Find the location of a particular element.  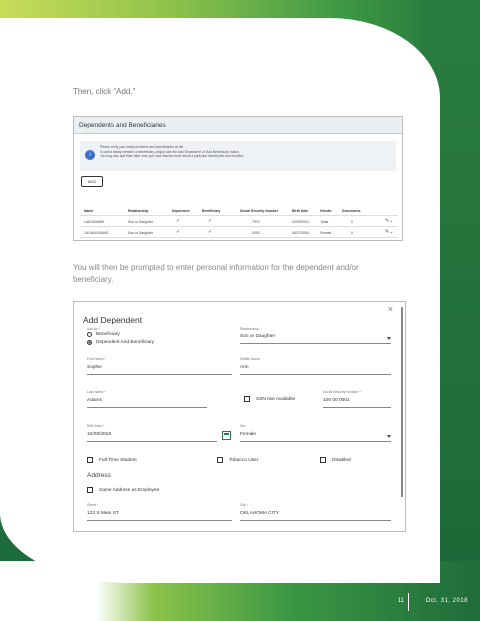

panel-title: Dependents and Beneficiaries is located at coordinates (238, 125).